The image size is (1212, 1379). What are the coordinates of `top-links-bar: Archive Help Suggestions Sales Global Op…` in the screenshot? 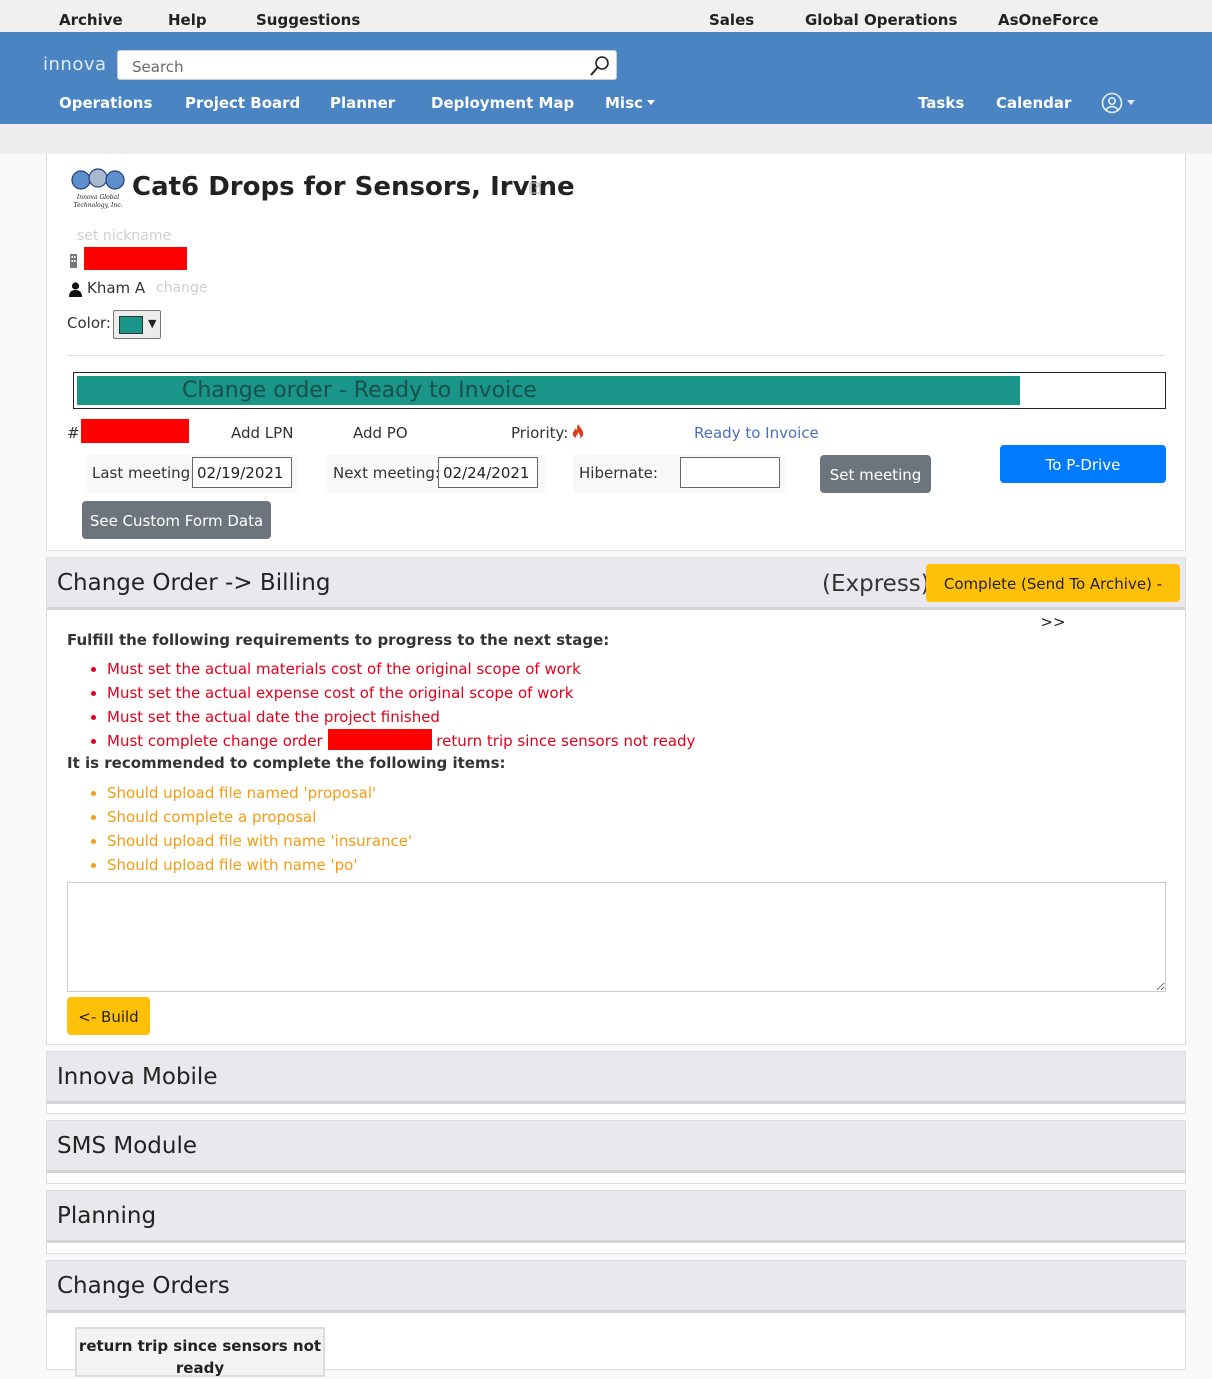 It's located at (606, 16).